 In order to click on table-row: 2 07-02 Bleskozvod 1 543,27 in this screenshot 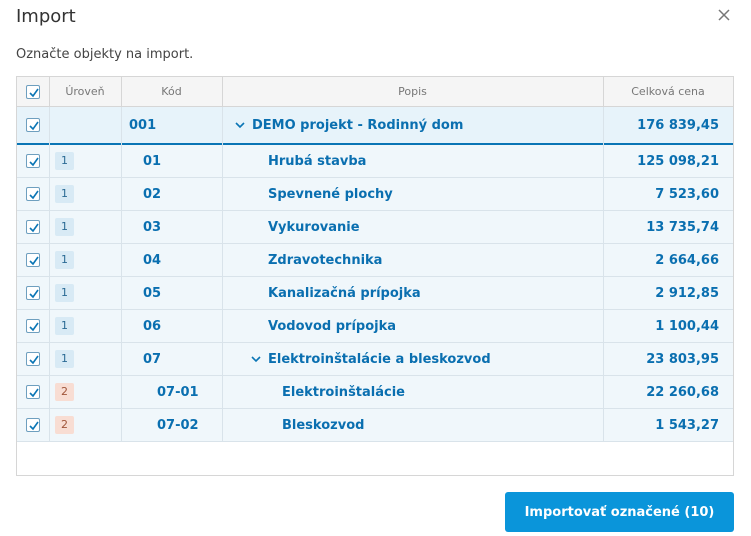, I will do `click(375, 425)`.